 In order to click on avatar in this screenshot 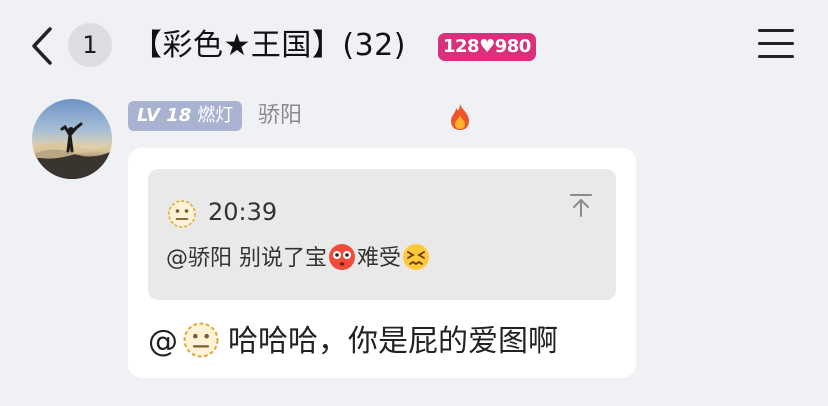, I will do `click(72, 139)`.